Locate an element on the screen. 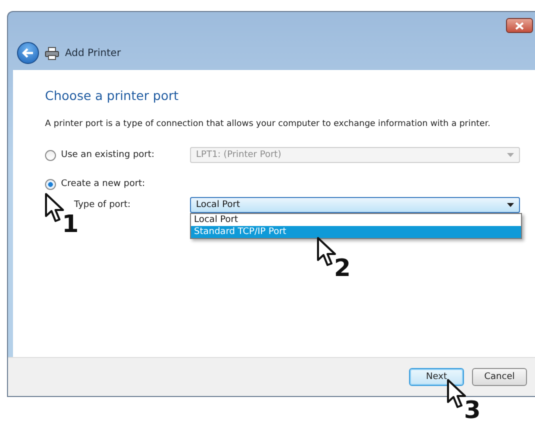  port-type-dropdown: Local Port is located at coordinates (355, 205).